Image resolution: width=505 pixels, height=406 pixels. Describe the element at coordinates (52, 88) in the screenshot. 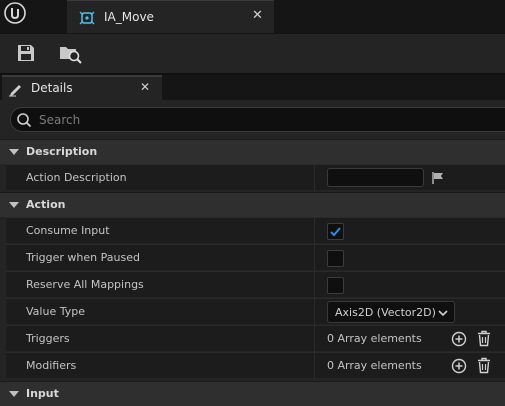

I see `details-tab-label: Details` at that location.